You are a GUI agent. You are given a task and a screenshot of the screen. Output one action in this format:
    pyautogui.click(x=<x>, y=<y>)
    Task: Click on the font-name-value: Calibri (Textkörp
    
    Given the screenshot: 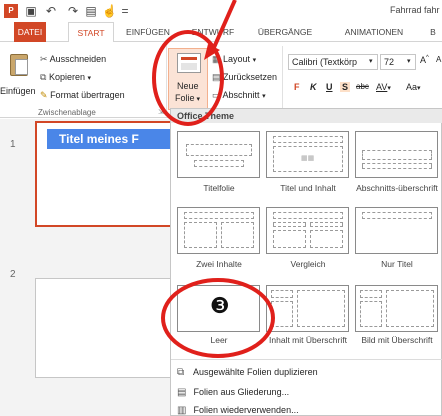 What is the action you would take?
    pyautogui.click(x=325, y=62)
    